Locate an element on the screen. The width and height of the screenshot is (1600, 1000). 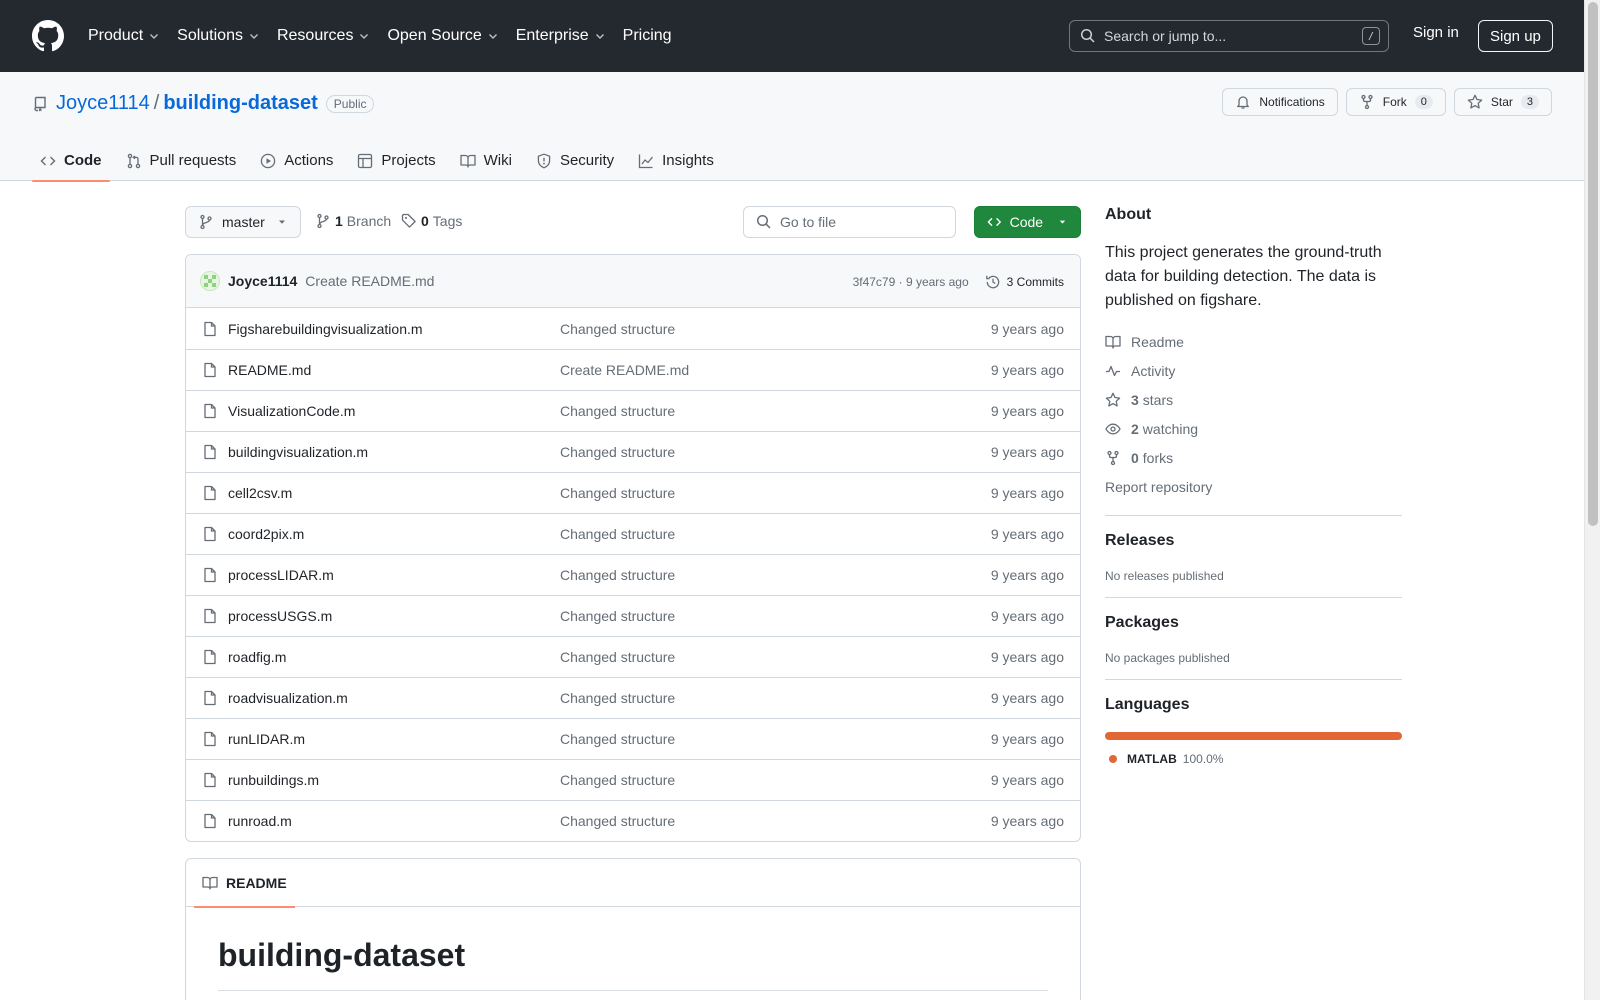
tab-security: Security is located at coordinates (575, 160).